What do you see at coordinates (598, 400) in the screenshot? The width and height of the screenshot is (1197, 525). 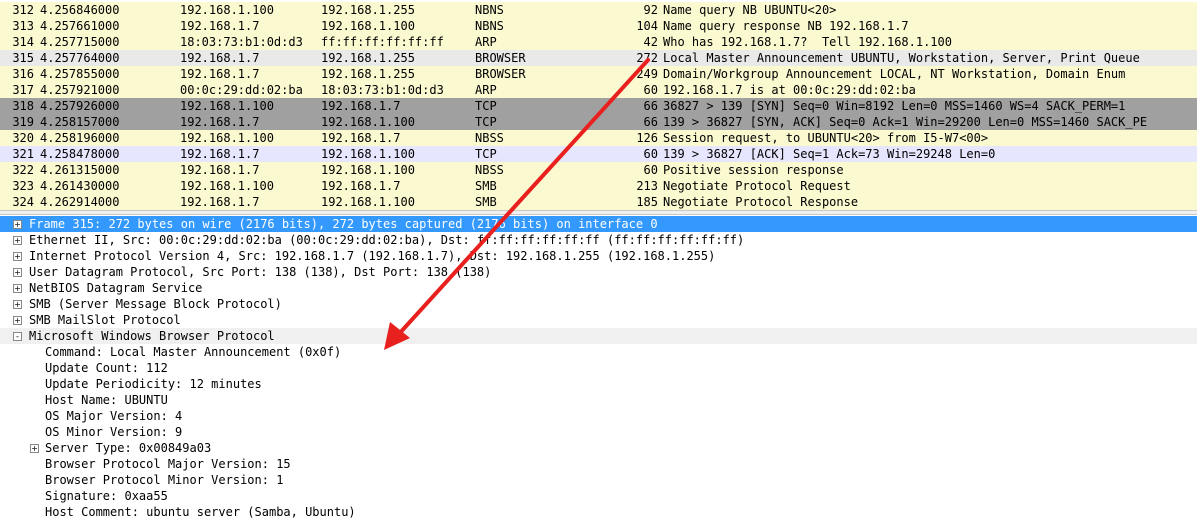 I see `detail-tree-item: Host Name: UBUNTU` at bounding box center [598, 400].